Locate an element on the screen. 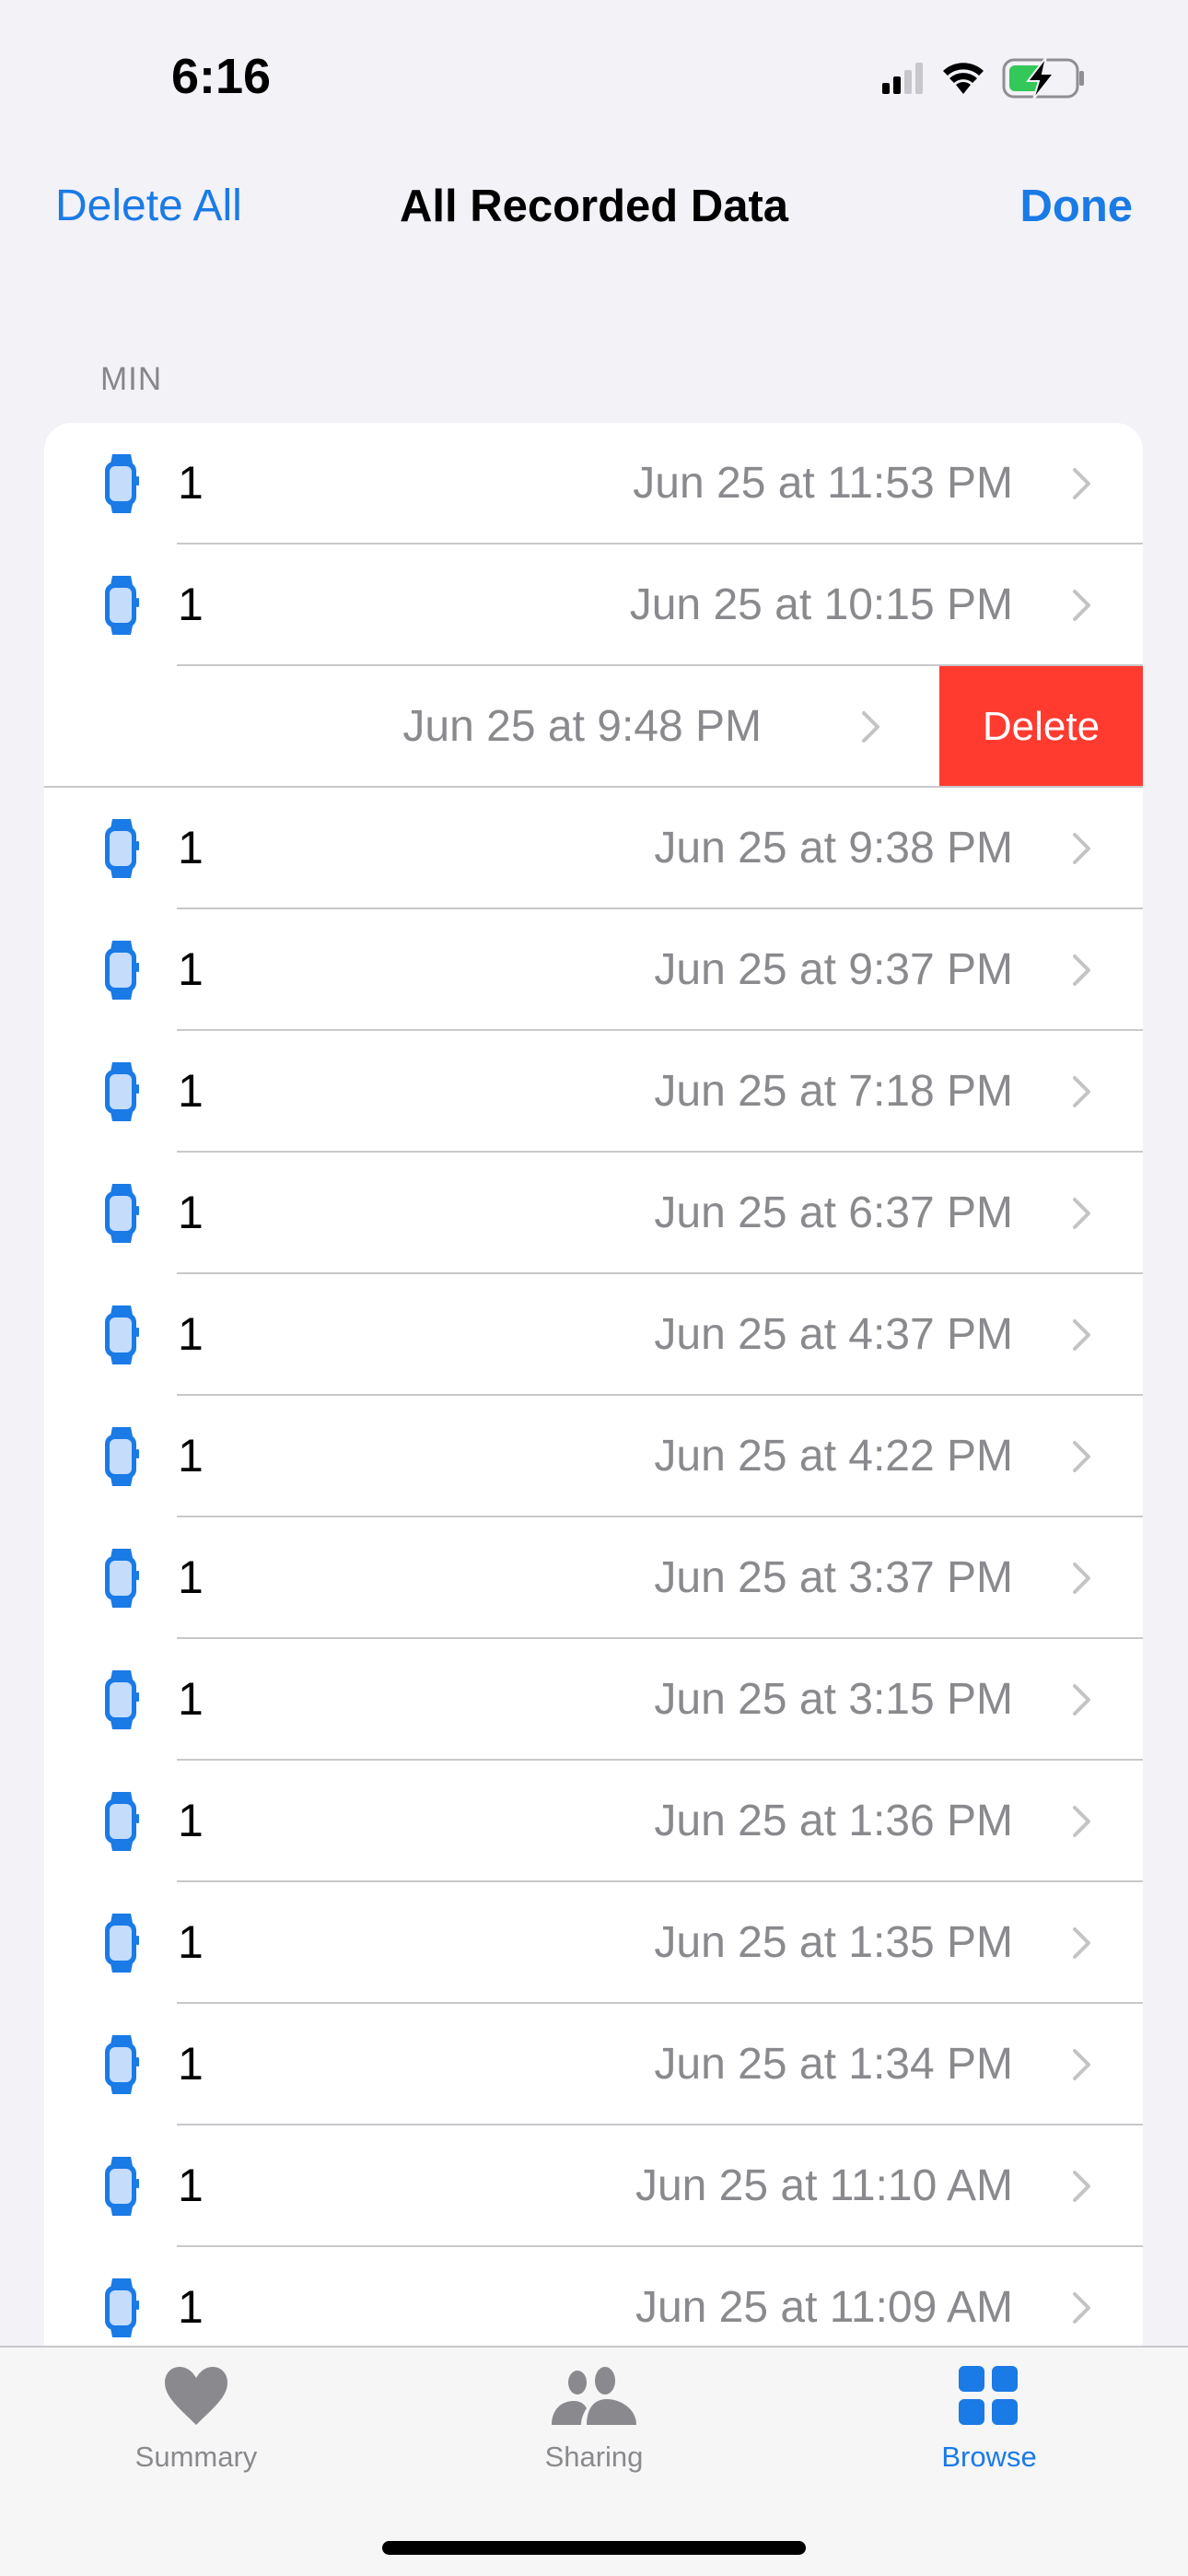 Image resolution: width=1188 pixels, height=2576 pixels. list-item: 1 Jun 25 at 11:10 AM is located at coordinates (593, 2186).